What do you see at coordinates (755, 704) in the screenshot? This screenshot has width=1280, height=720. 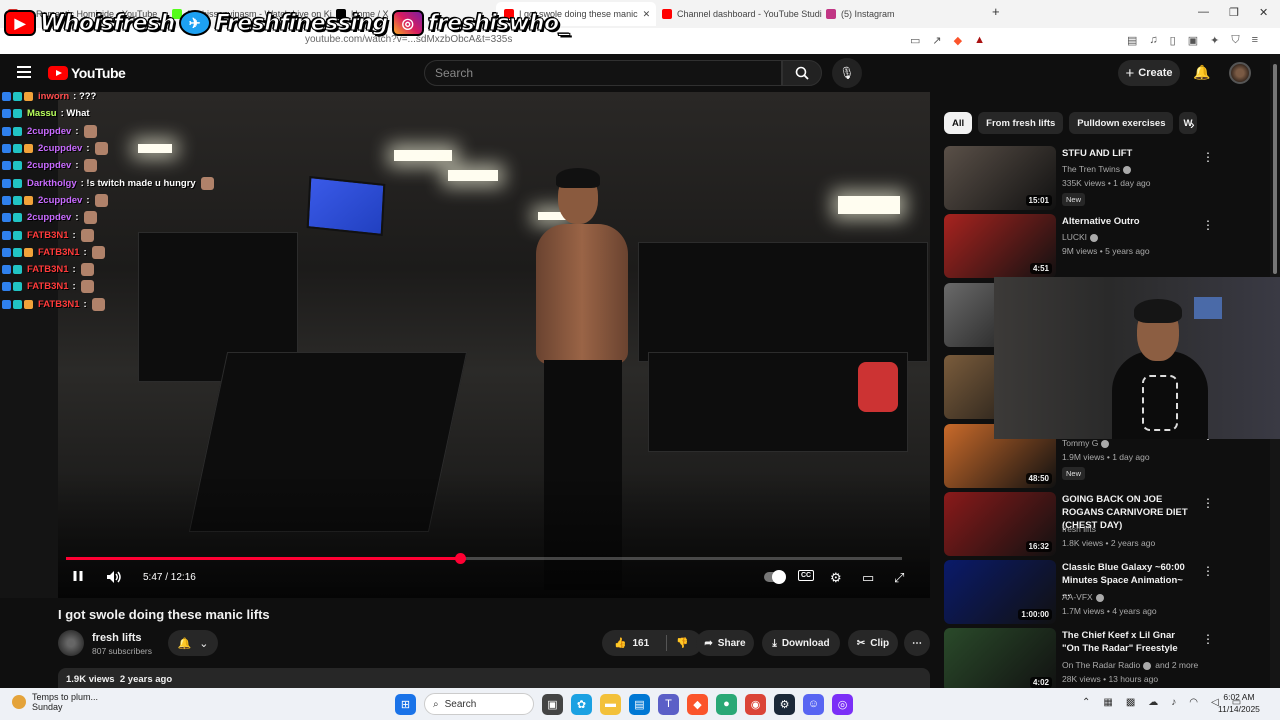 I see `chrome-icon: ◉` at bounding box center [755, 704].